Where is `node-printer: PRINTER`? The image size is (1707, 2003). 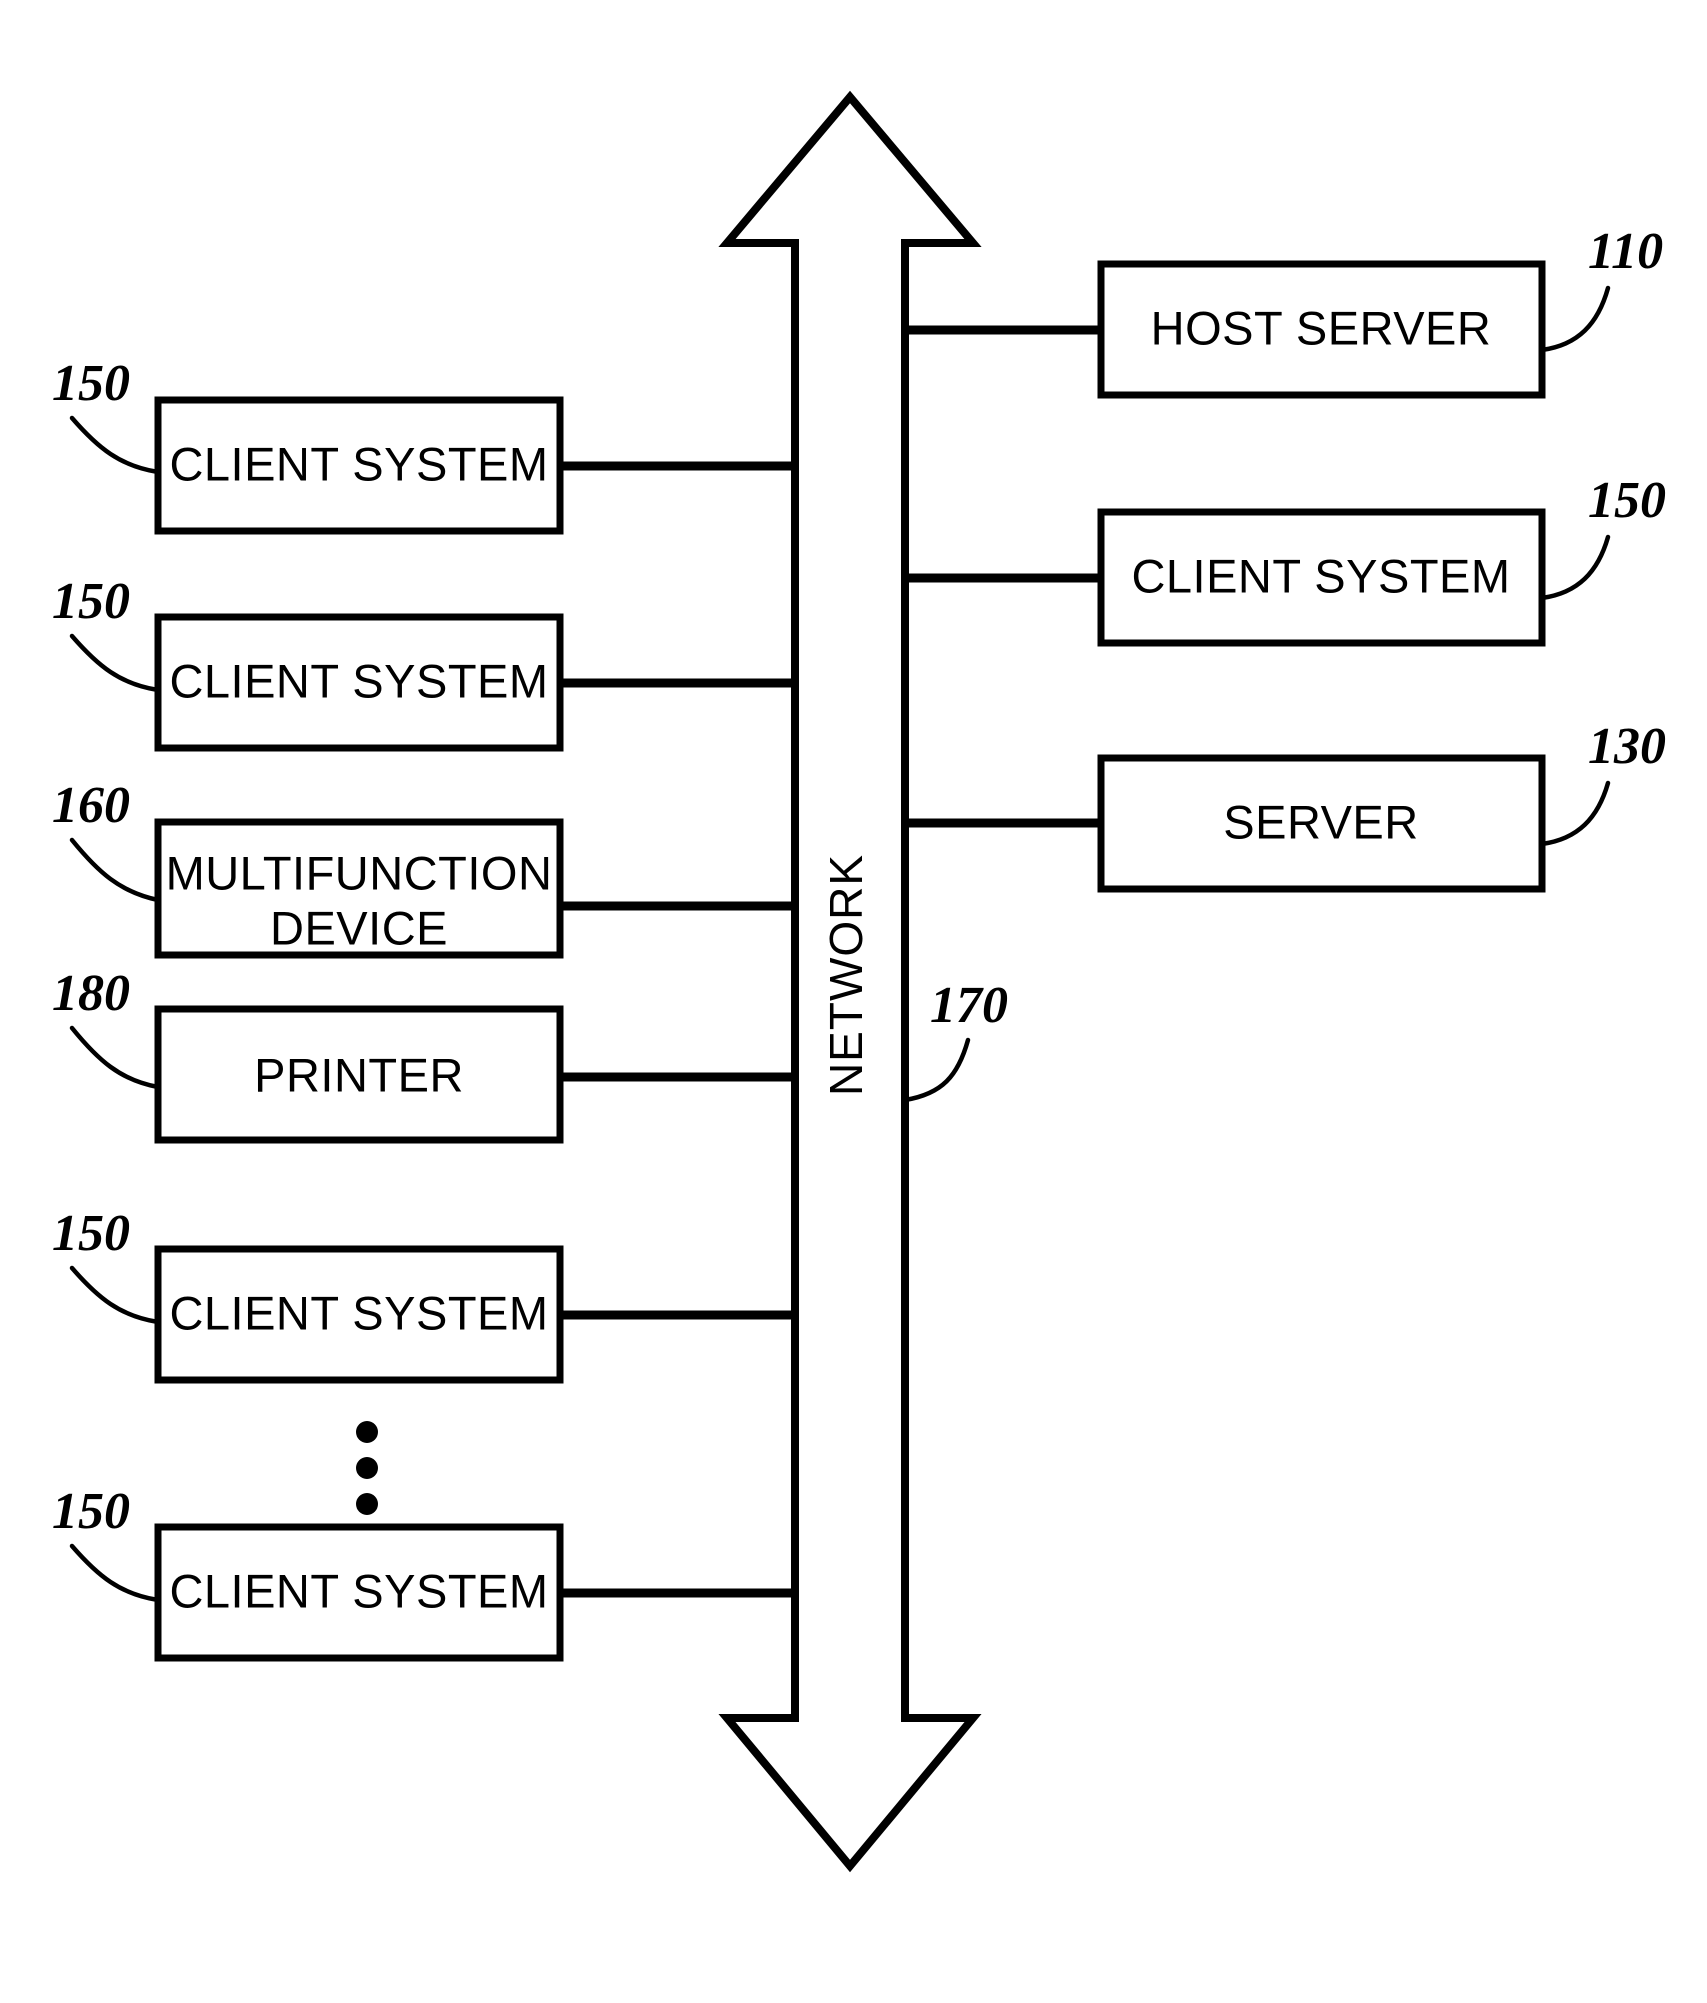 node-printer: PRINTER is located at coordinates (359, 1074).